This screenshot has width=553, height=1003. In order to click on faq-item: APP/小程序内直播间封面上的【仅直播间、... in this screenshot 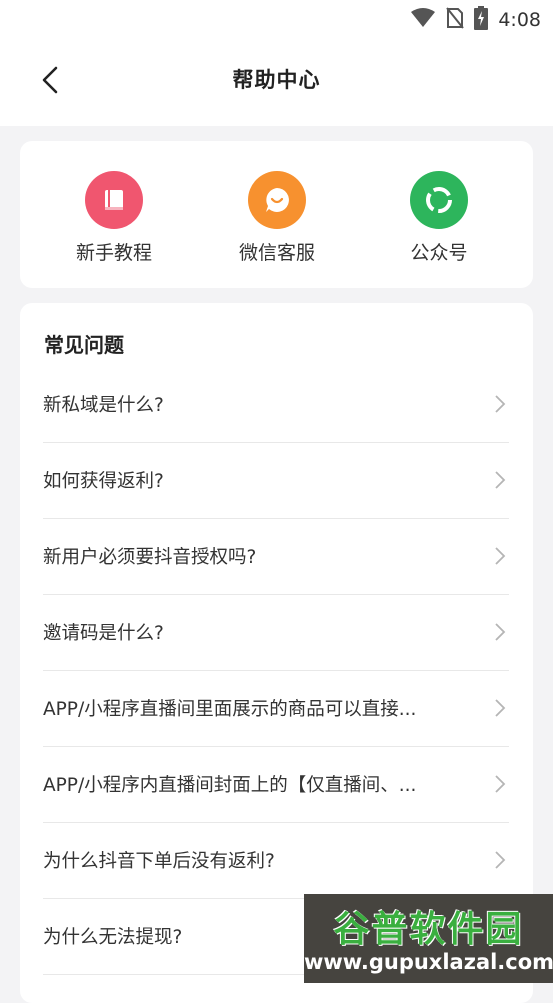, I will do `click(276, 785)`.